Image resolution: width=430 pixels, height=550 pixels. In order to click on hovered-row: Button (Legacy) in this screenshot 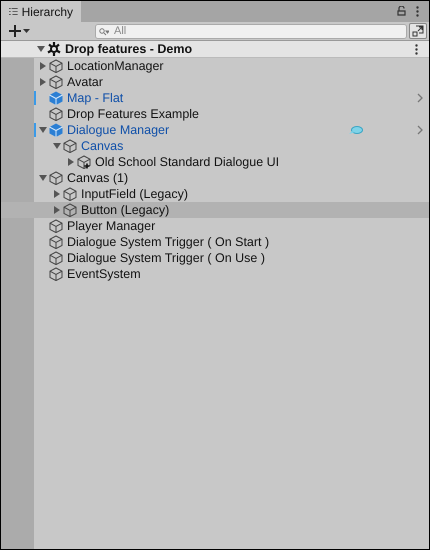, I will do `click(215, 210)`.